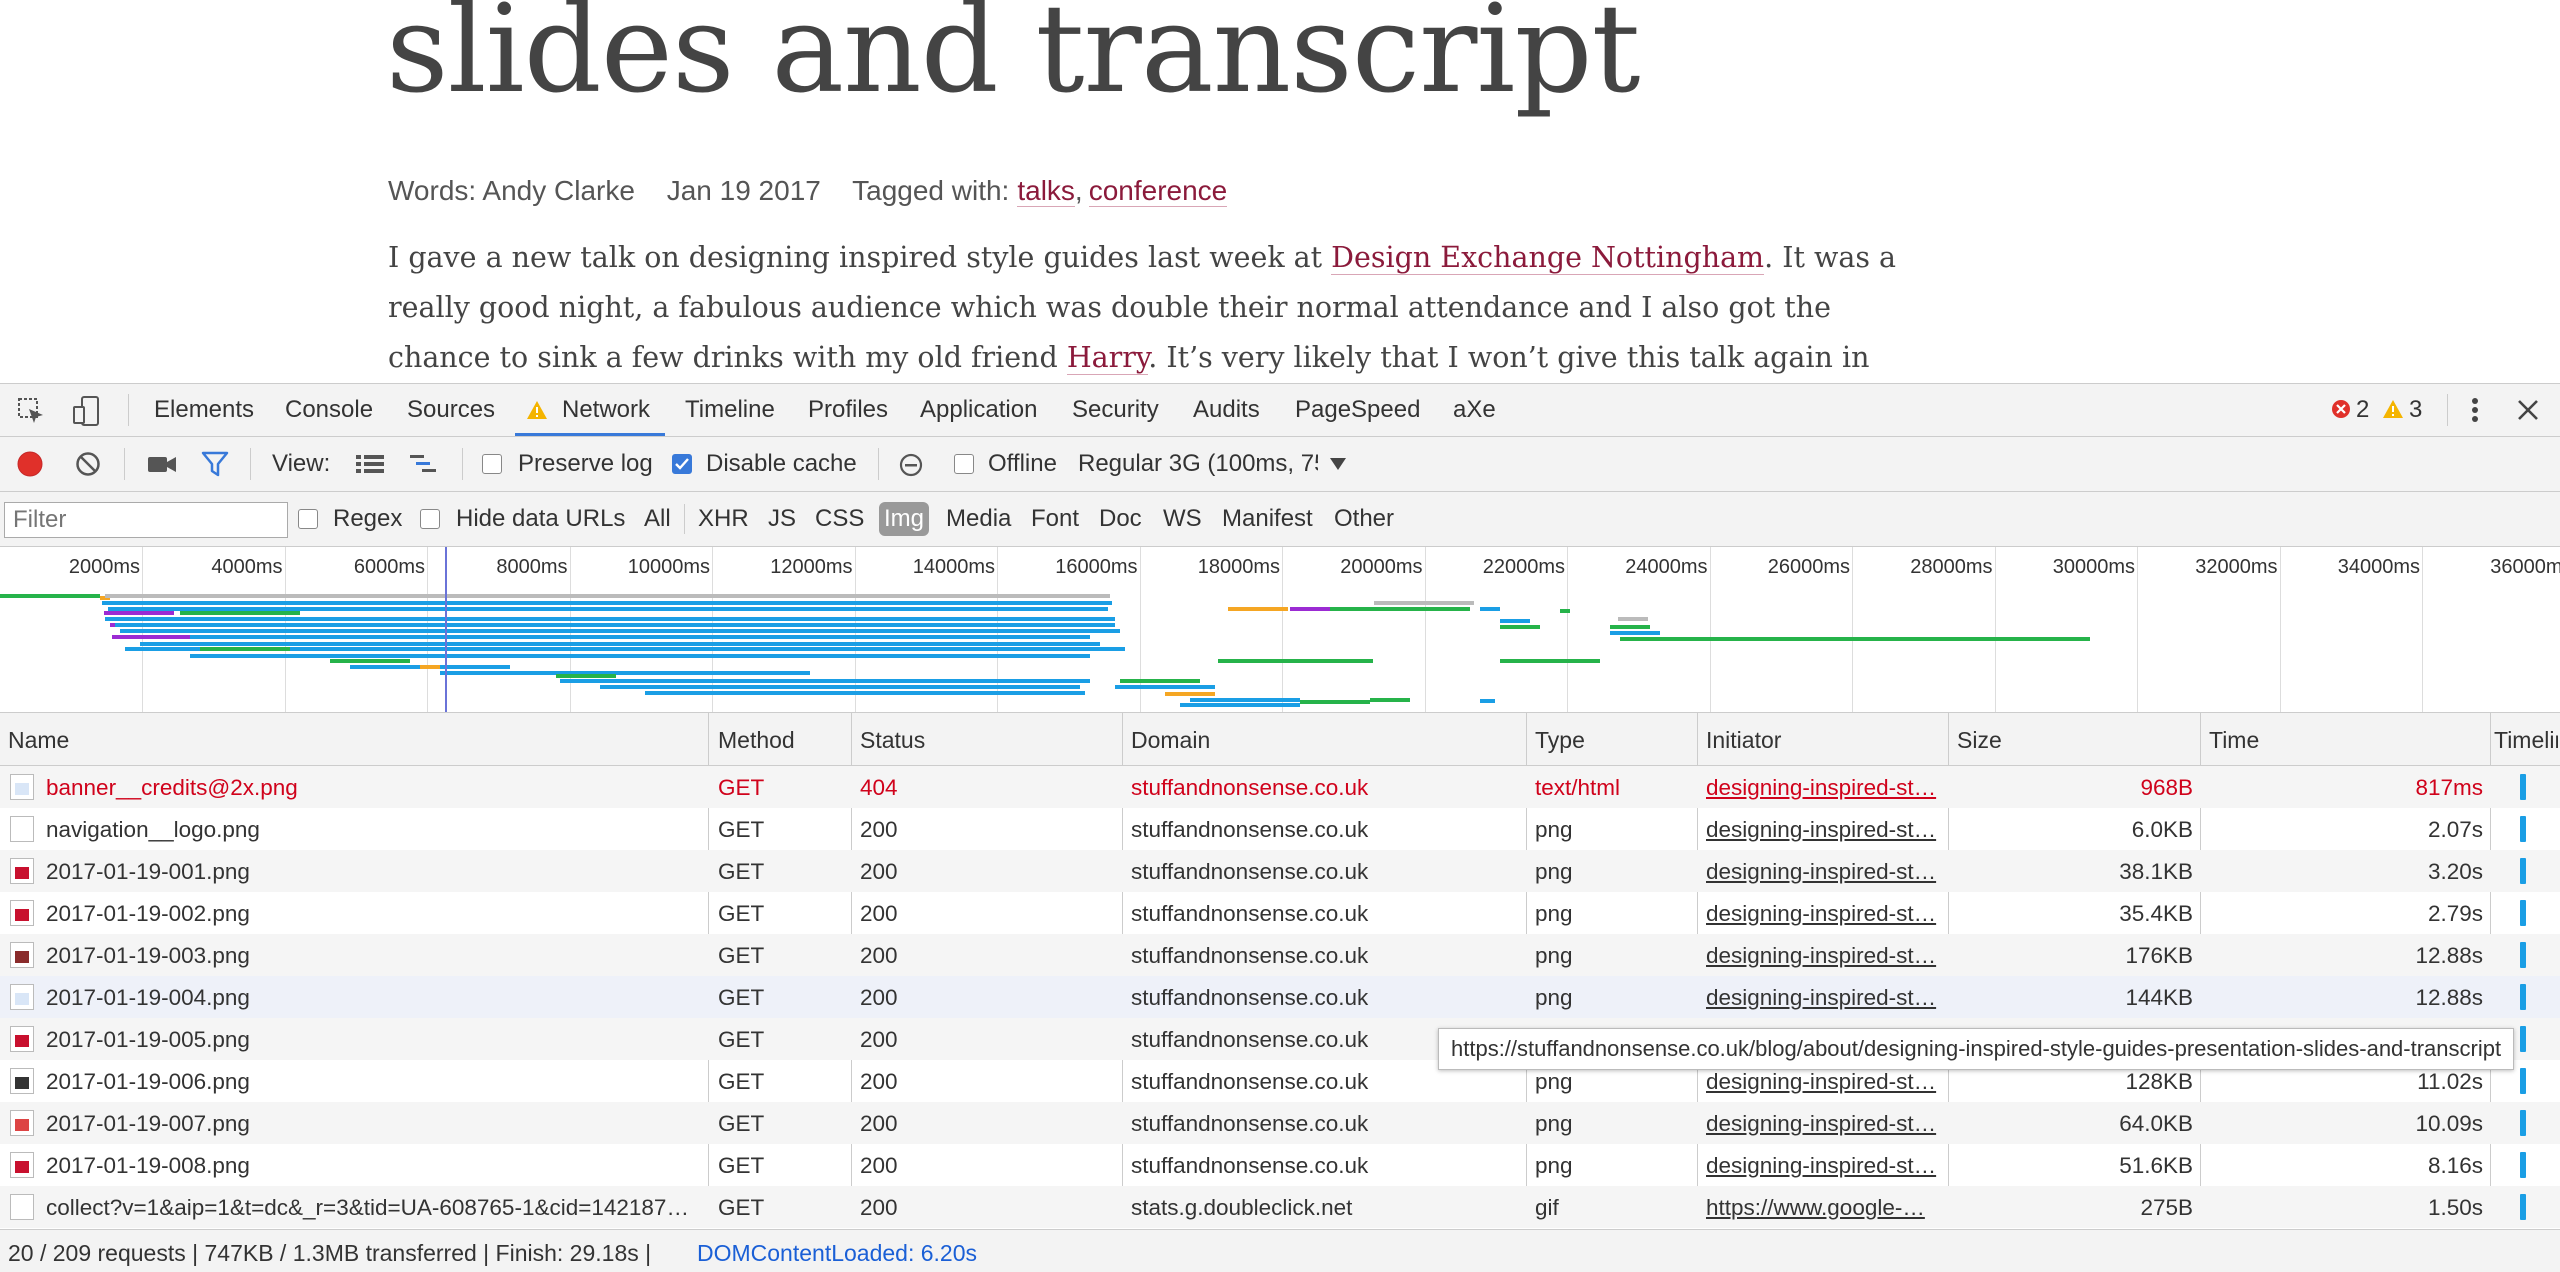  Describe the element at coordinates (839, 519) in the screenshot. I see `filter-type-css: CSS` at that location.